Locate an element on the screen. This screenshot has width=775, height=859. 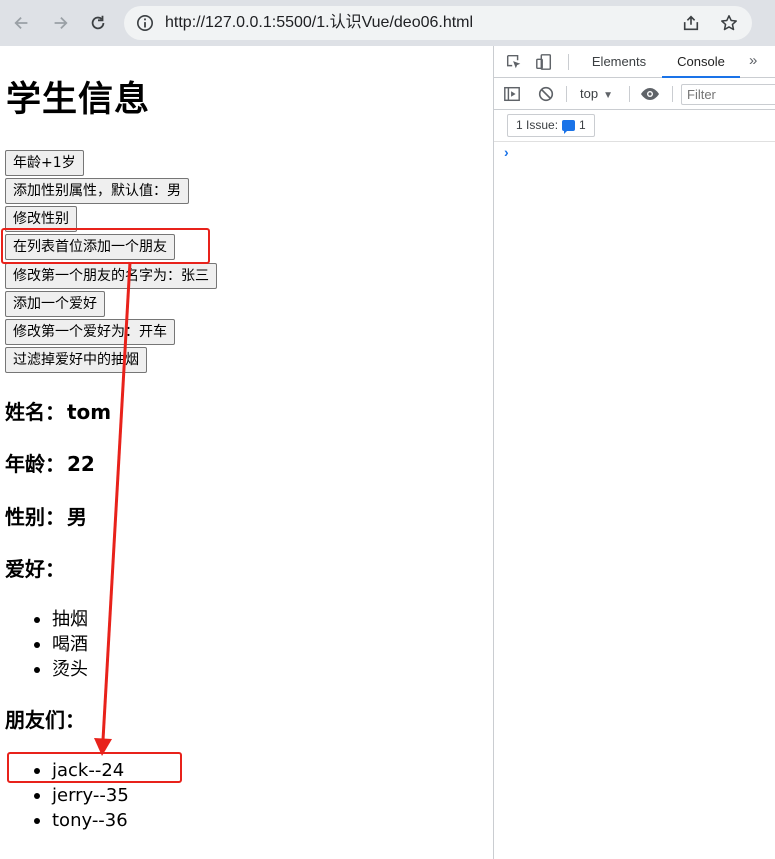
list-item: 喝酒 is located at coordinates (61, 644).